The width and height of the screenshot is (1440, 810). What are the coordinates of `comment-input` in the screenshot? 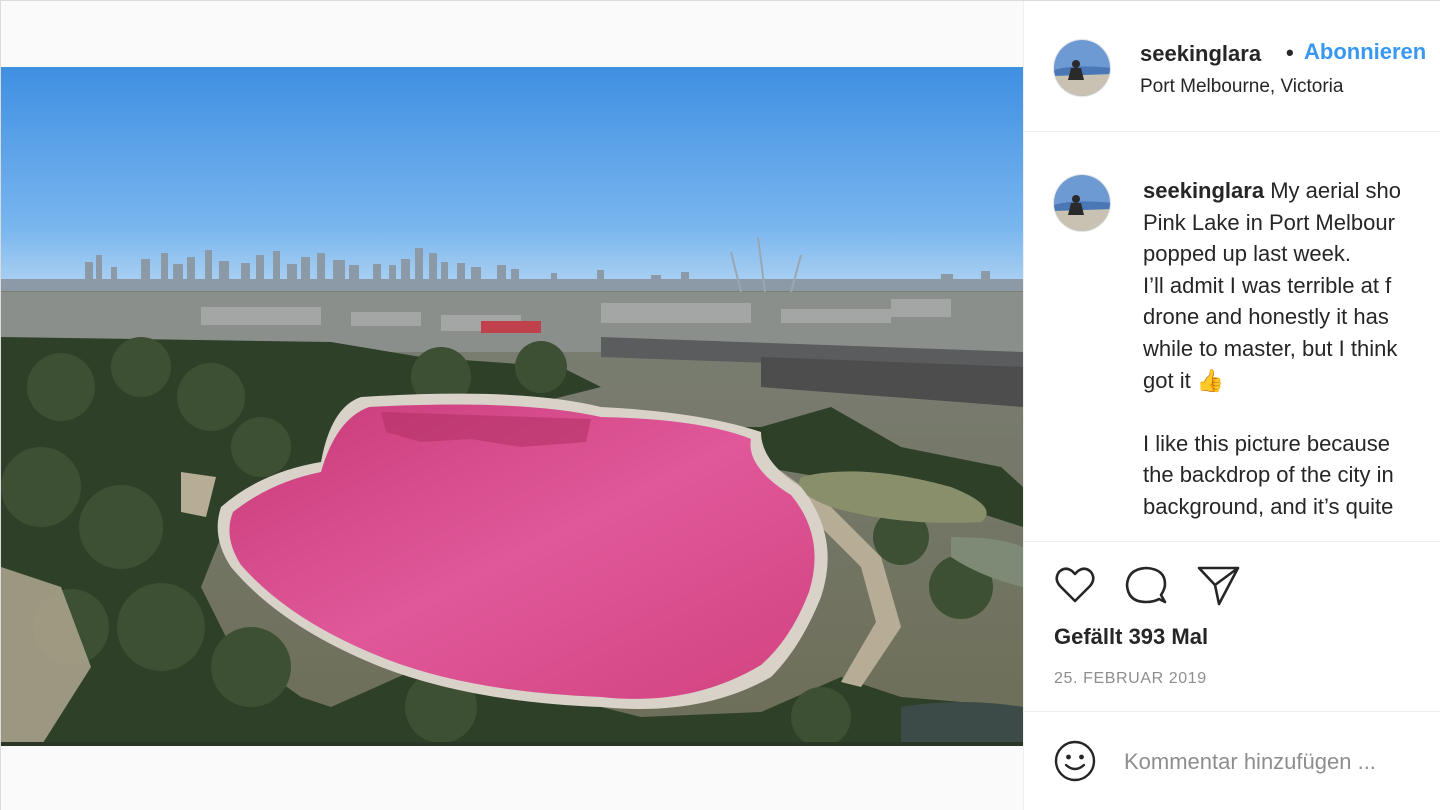 It's located at (1282, 762).